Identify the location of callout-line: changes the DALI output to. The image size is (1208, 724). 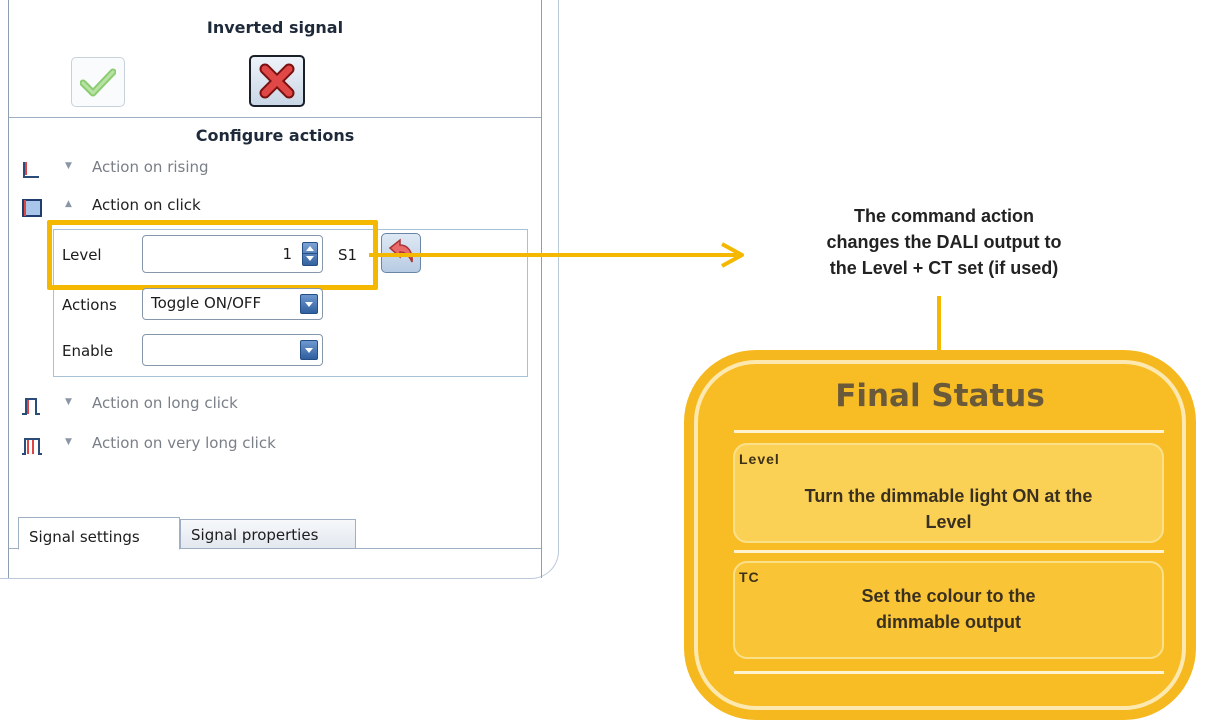
(944, 242).